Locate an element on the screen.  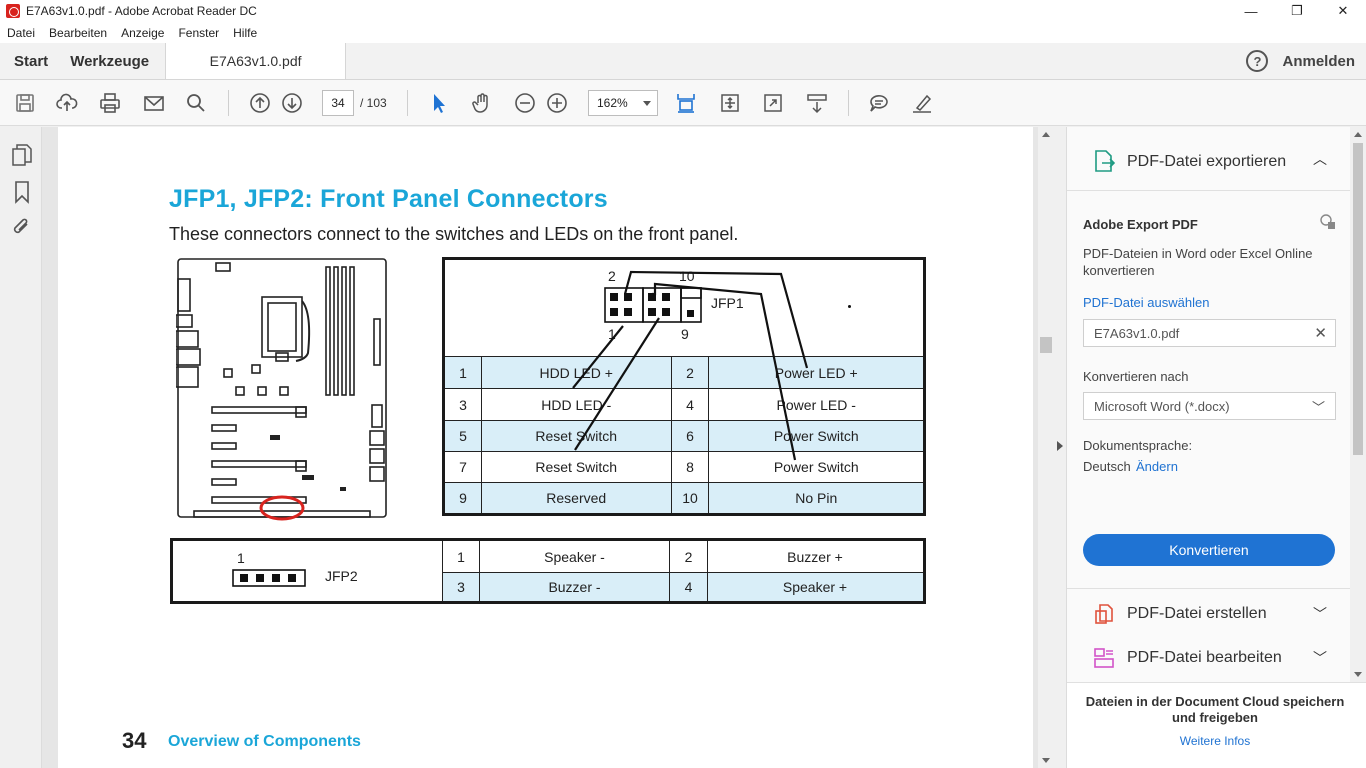
minimize-icon: — is located at coordinates (1251, 11).